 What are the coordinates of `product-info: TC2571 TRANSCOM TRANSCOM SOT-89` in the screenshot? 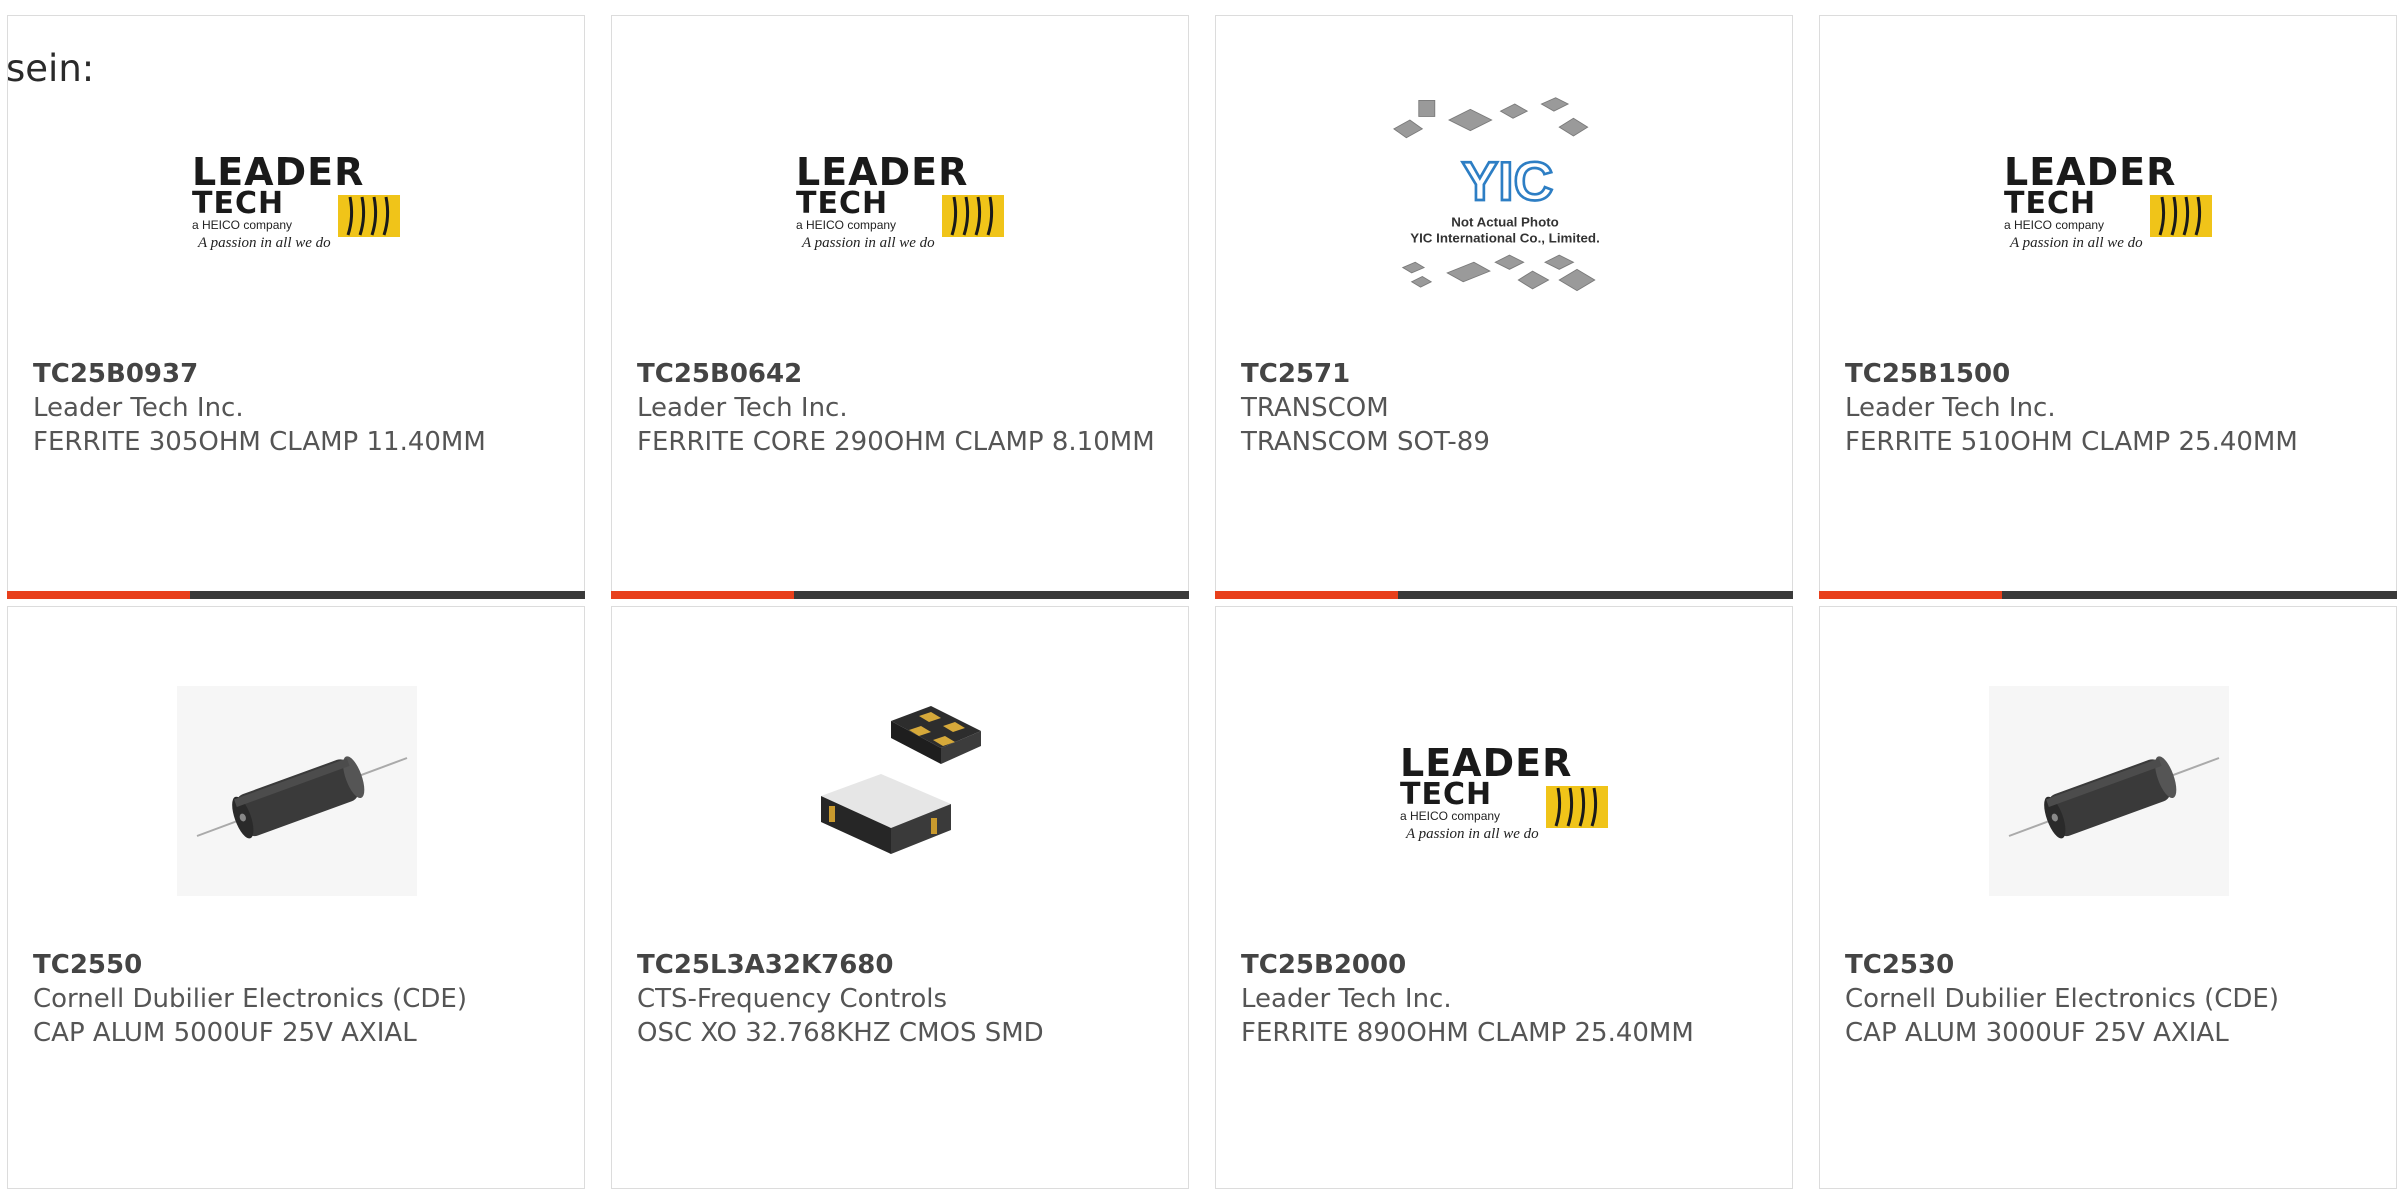 It's located at (1506, 408).